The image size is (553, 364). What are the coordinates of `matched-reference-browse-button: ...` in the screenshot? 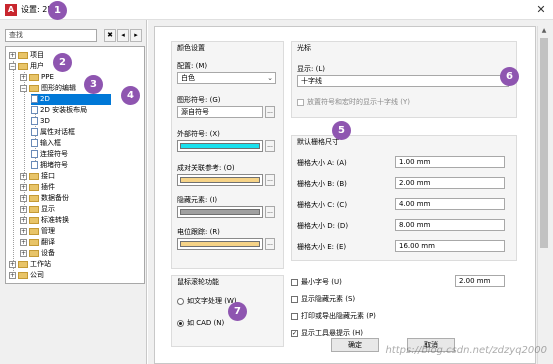 It's located at (270, 180).